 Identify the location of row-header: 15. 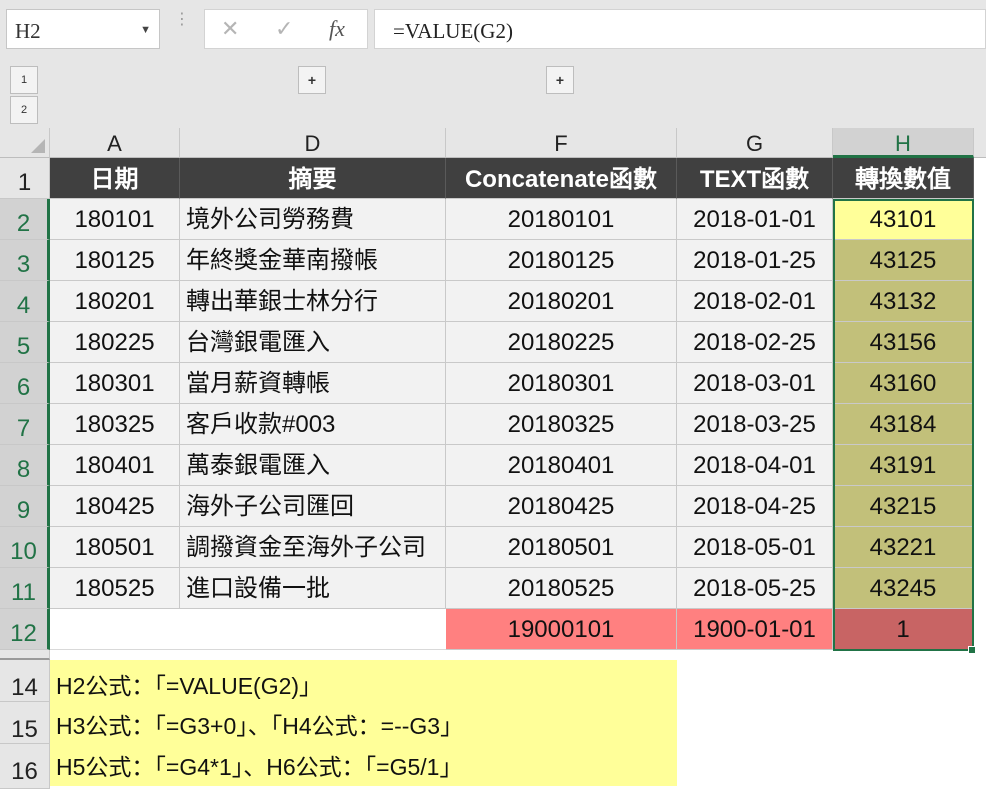
(25, 723).